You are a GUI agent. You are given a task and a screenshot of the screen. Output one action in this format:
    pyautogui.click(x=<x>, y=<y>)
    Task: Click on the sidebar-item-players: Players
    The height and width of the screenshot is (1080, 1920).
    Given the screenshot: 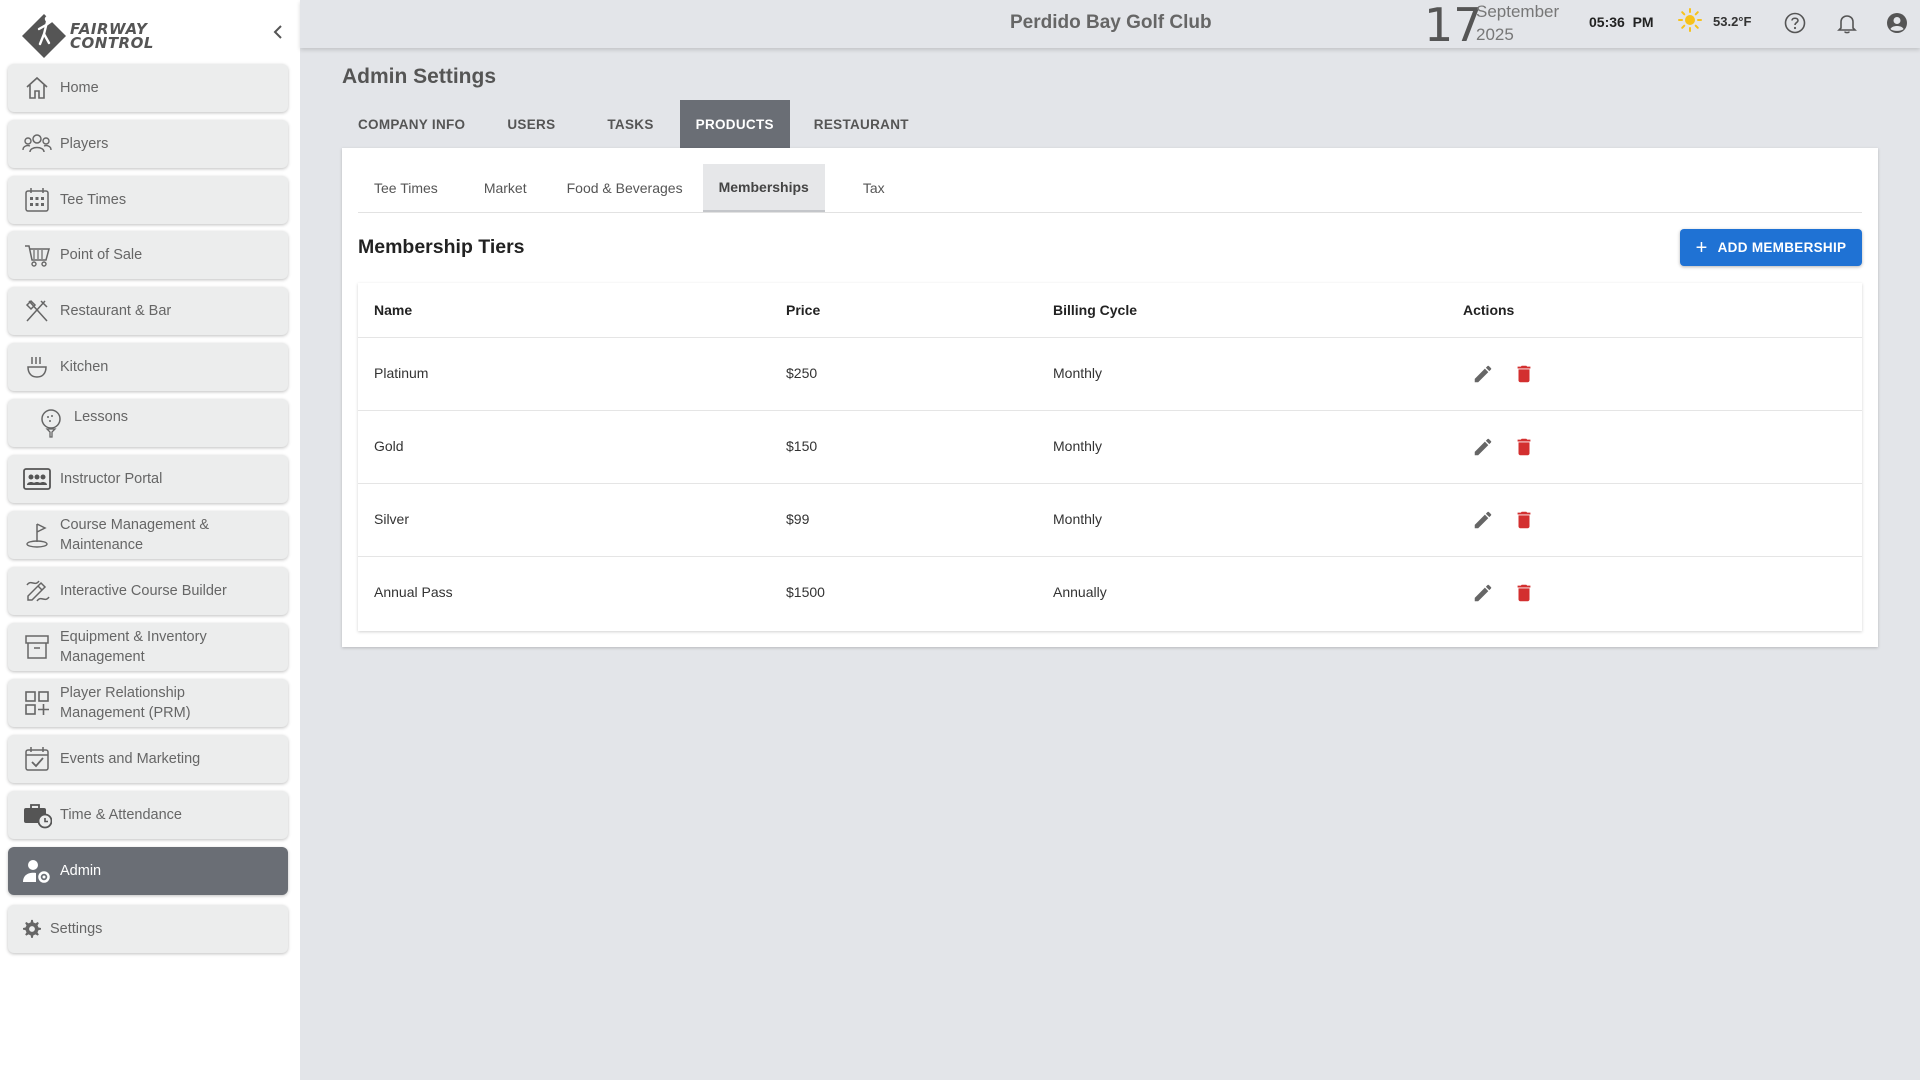 What is the action you would take?
    pyautogui.click(x=148, y=144)
    